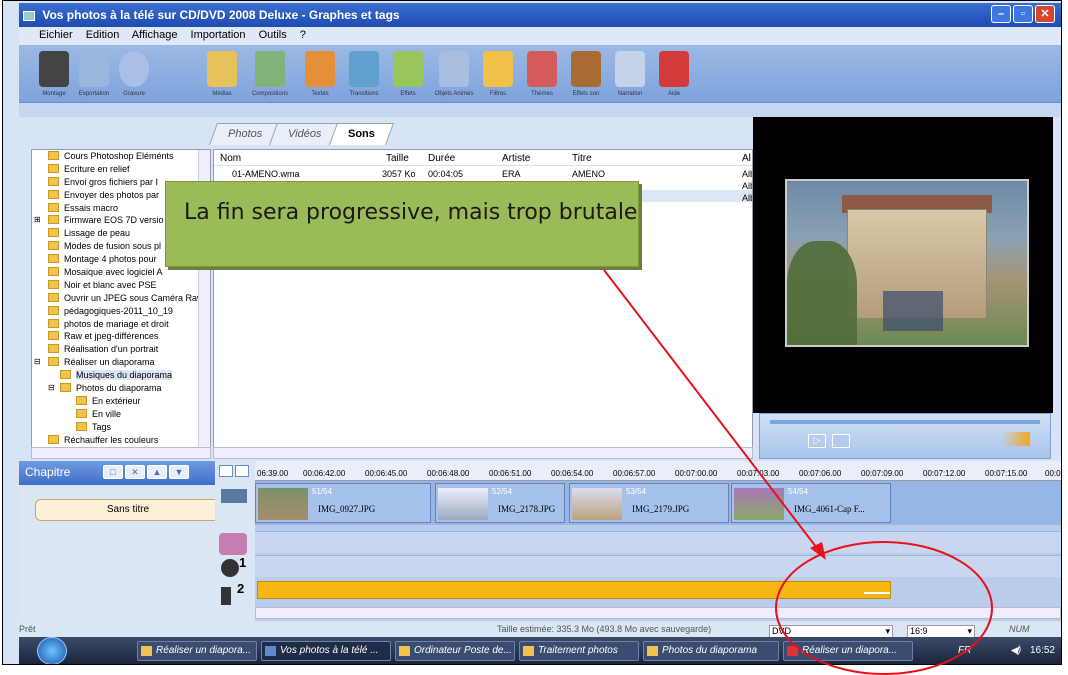 This screenshot has height=675, width=1068. Describe the element at coordinates (818, 551) in the screenshot. I see `arrow-head-icon` at that location.